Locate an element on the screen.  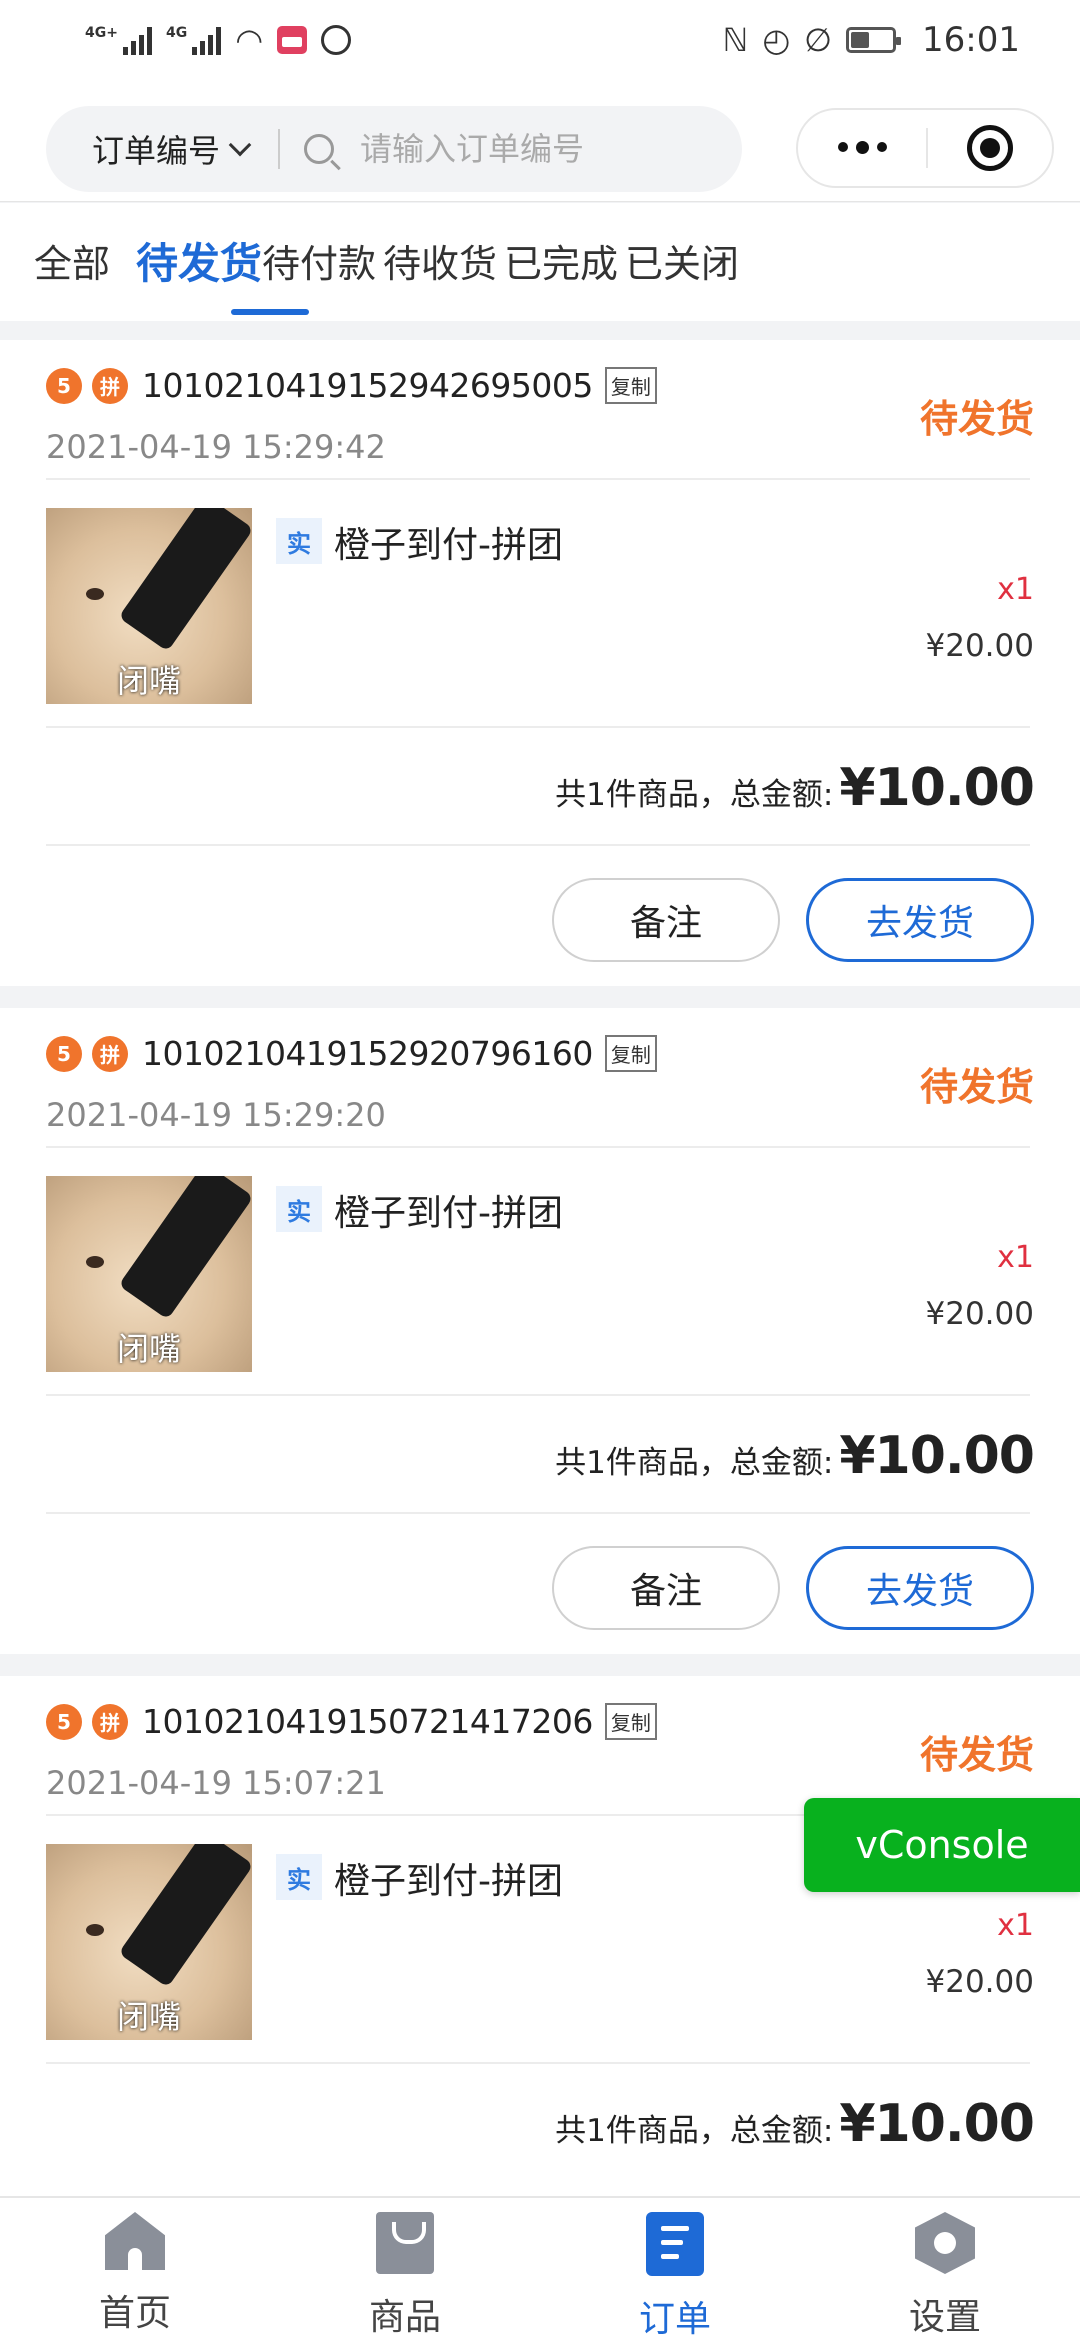
order-header: 5 拼 1010210419150721417206 复制 is located at coordinates (351, 1721).